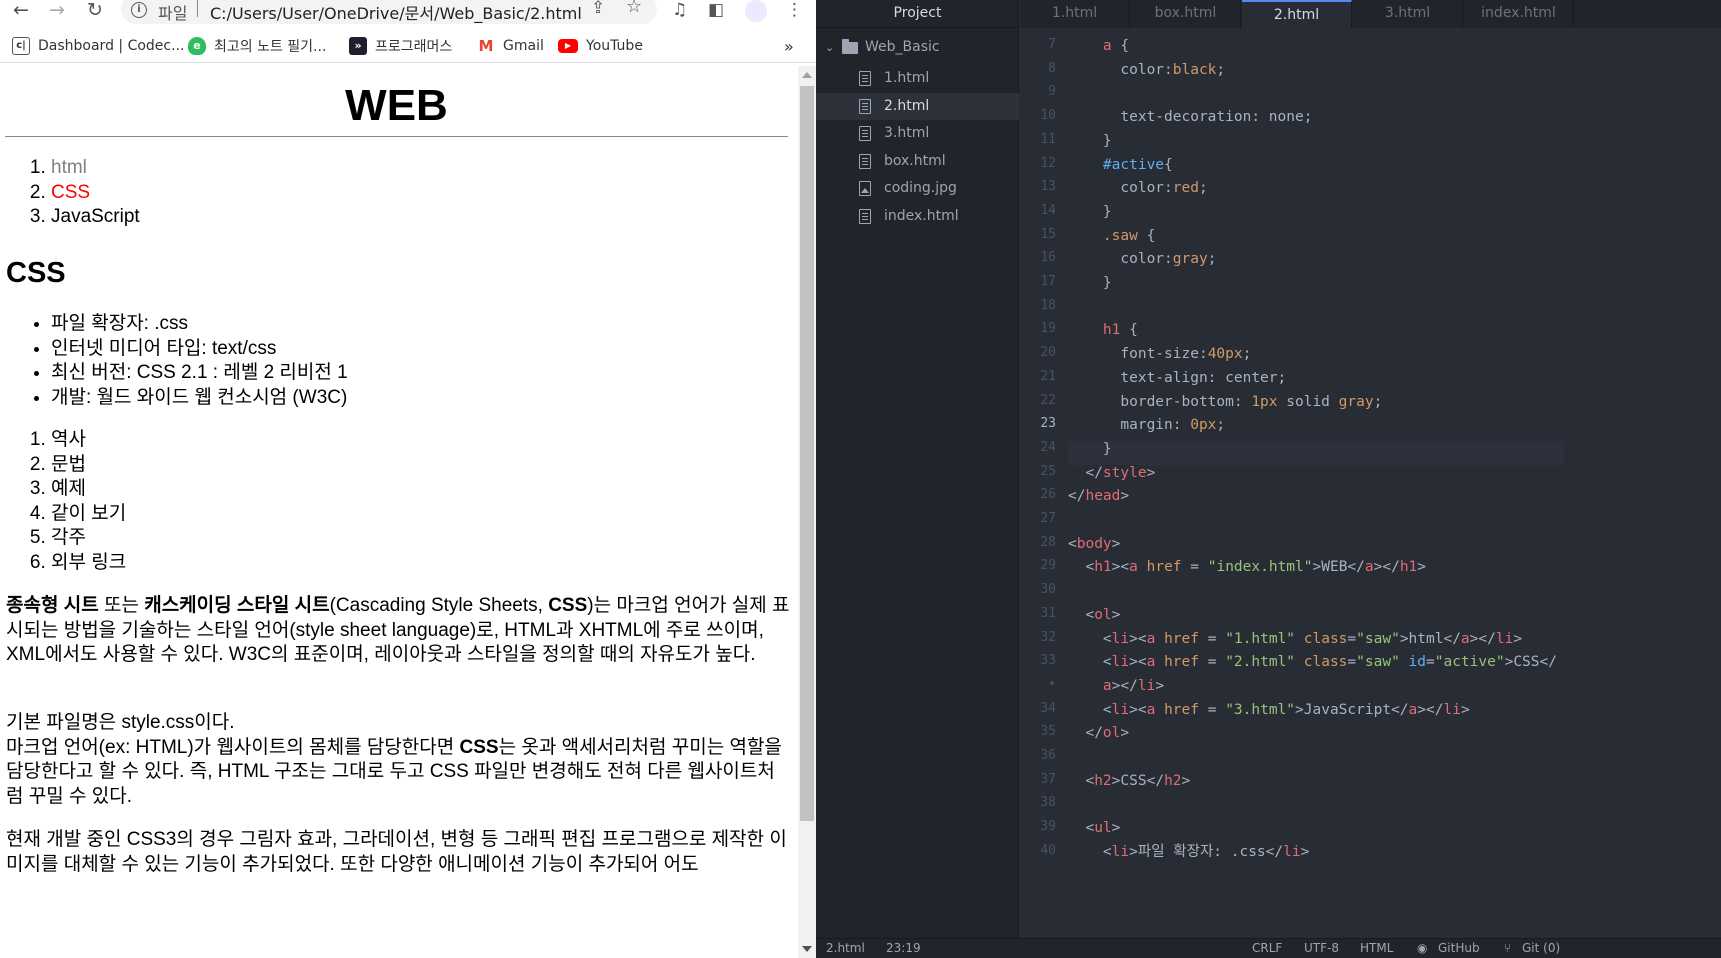 The height and width of the screenshot is (958, 1721). Describe the element at coordinates (1048, 542) in the screenshot. I see `line-number: 28` at that location.